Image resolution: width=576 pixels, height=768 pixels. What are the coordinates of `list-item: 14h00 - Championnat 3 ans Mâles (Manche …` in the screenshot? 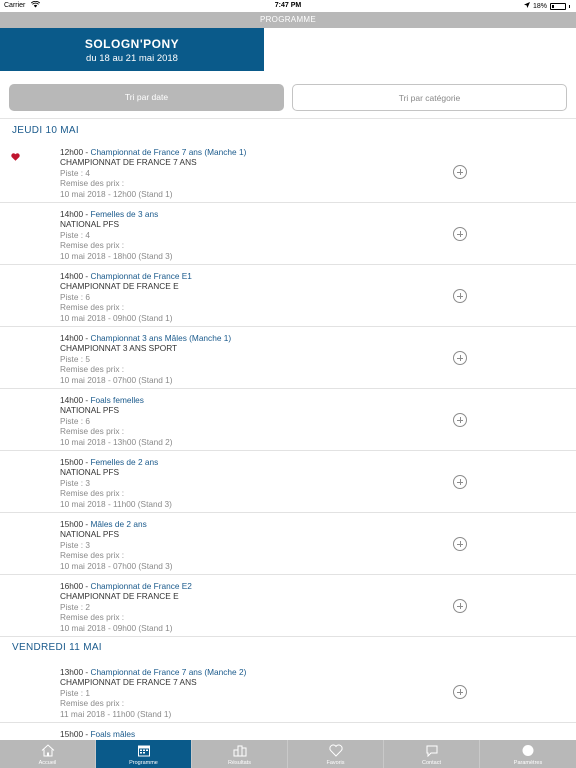 It's located at (288, 358).